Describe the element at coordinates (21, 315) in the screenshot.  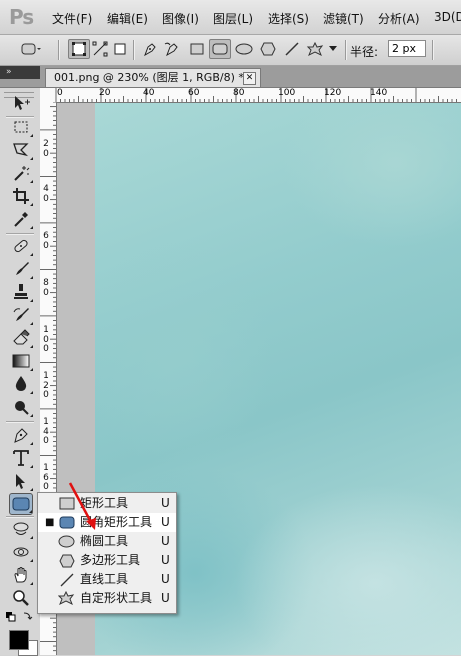
I see `history-brush-tool` at that location.